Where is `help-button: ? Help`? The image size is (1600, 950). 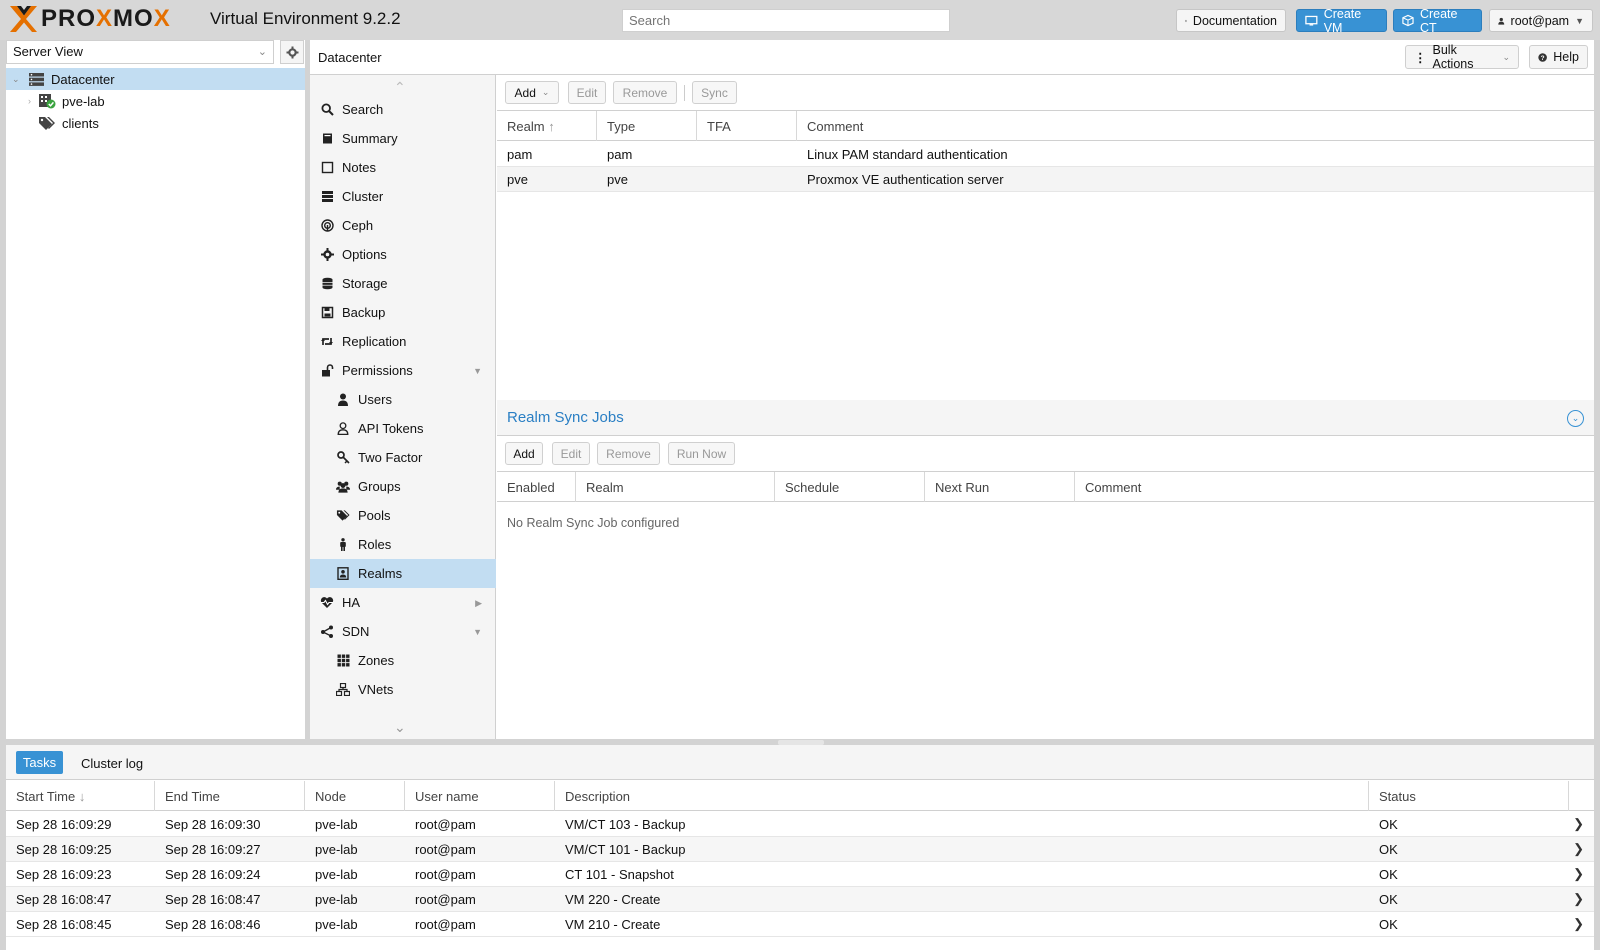 help-button: ? Help is located at coordinates (1558, 57).